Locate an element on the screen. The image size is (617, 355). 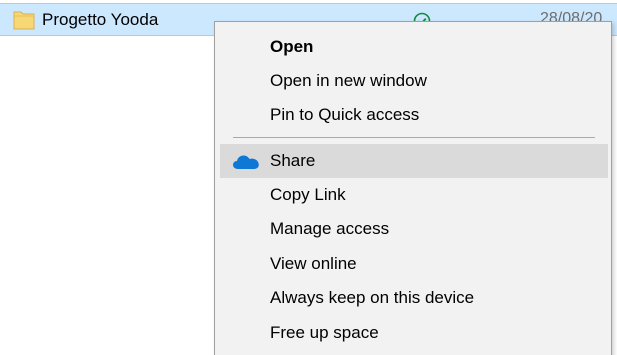
menu-item-label: Open in new window is located at coordinates (348, 80).